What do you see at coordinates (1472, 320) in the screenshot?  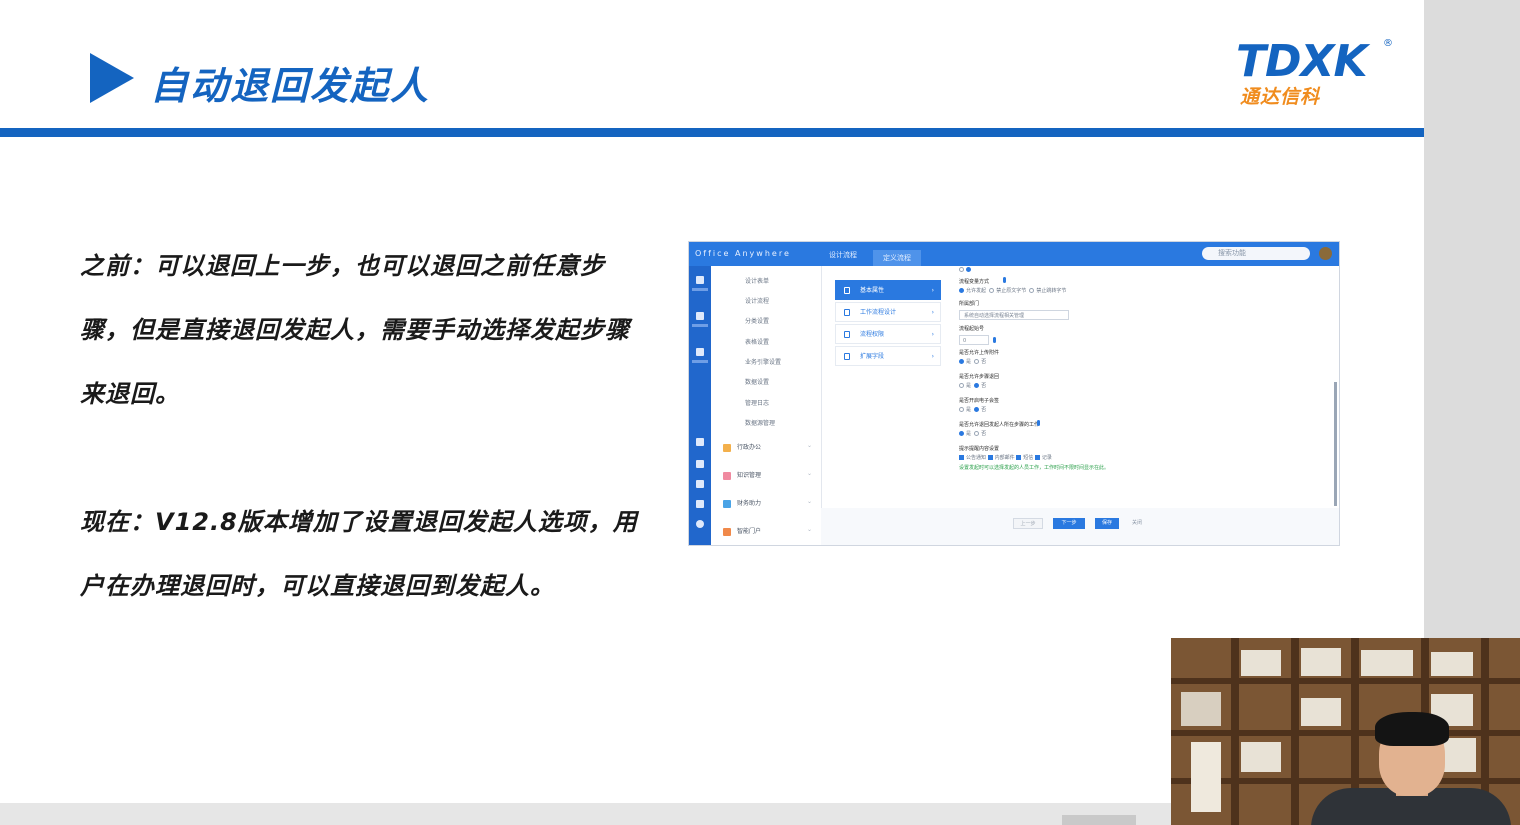 I see `right-gutter` at bounding box center [1472, 320].